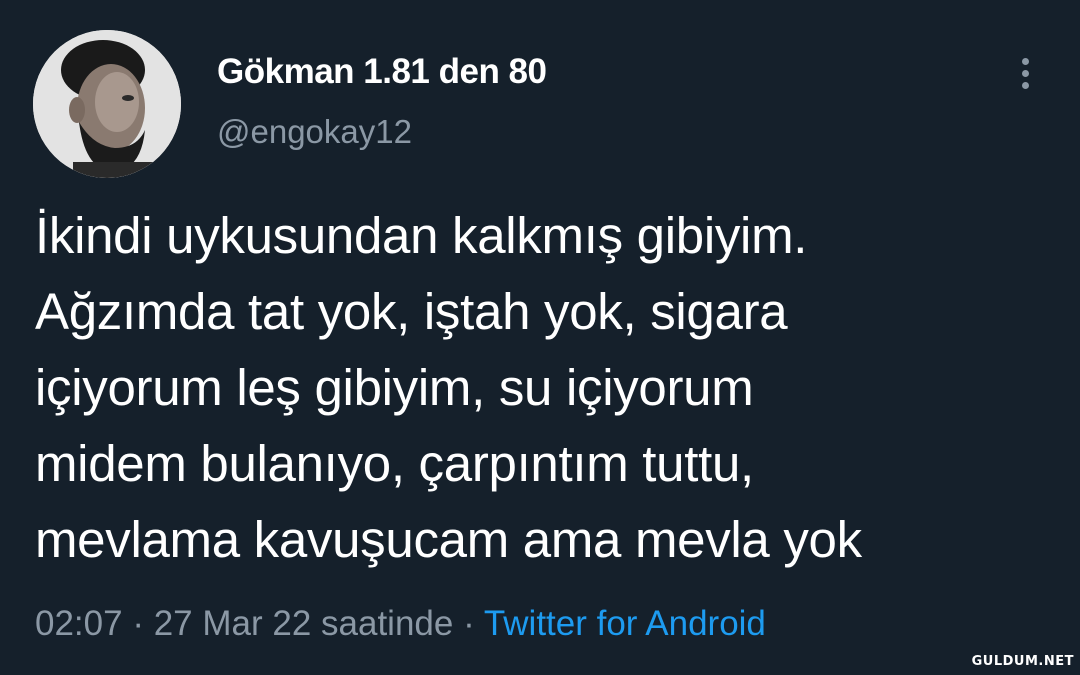 The image size is (1080, 675). What do you see at coordinates (448, 539) in the screenshot?
I see `tweet-text-line: mevlama kavuşucam ama mevla yok` at bounding box center [448, 539].